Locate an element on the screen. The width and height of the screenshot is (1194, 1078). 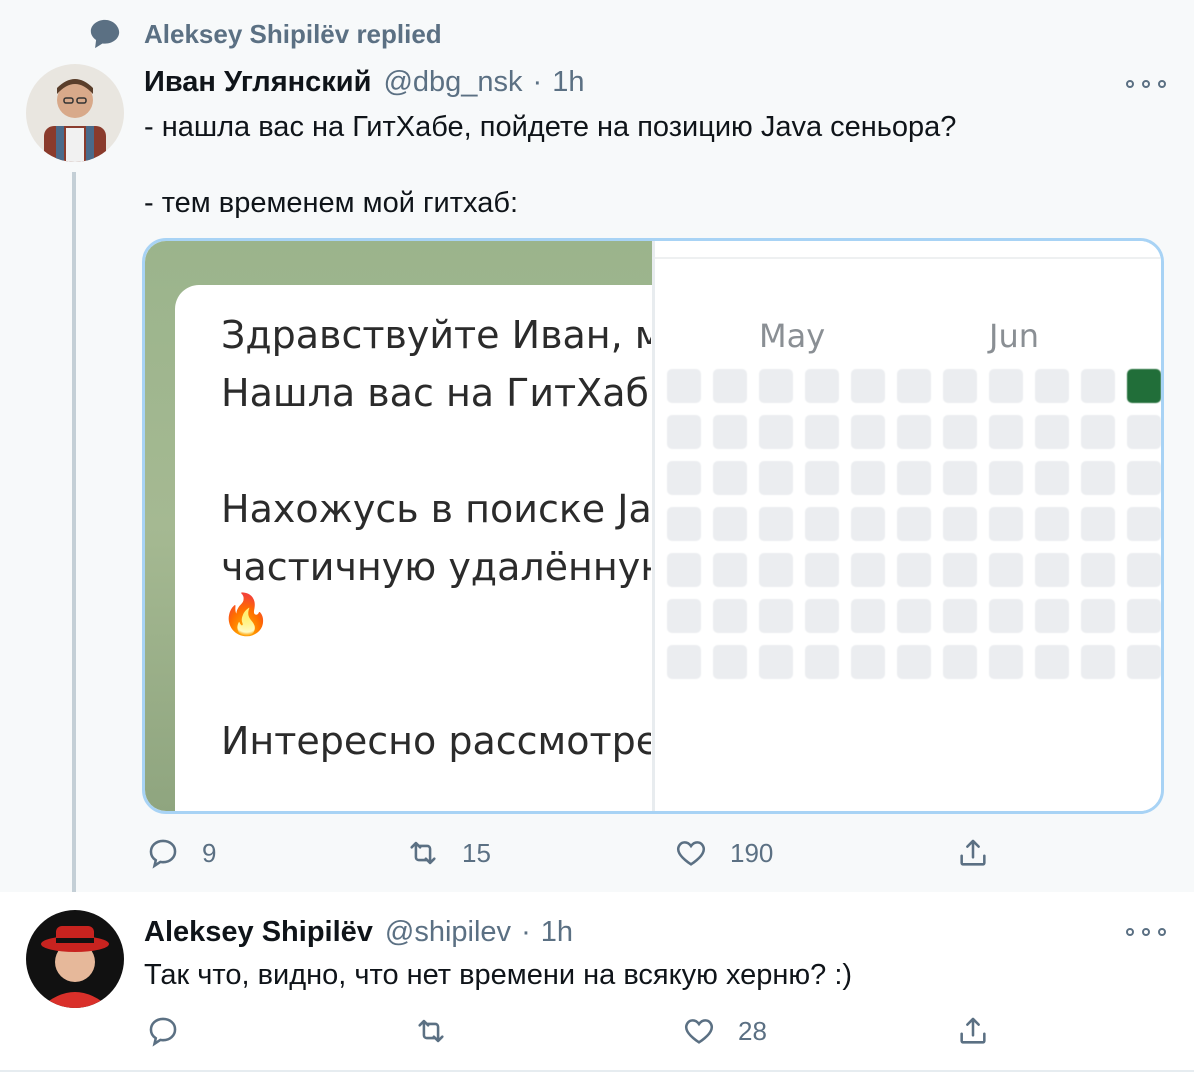
like-button: 28 is located at coordinates (724, 1031).